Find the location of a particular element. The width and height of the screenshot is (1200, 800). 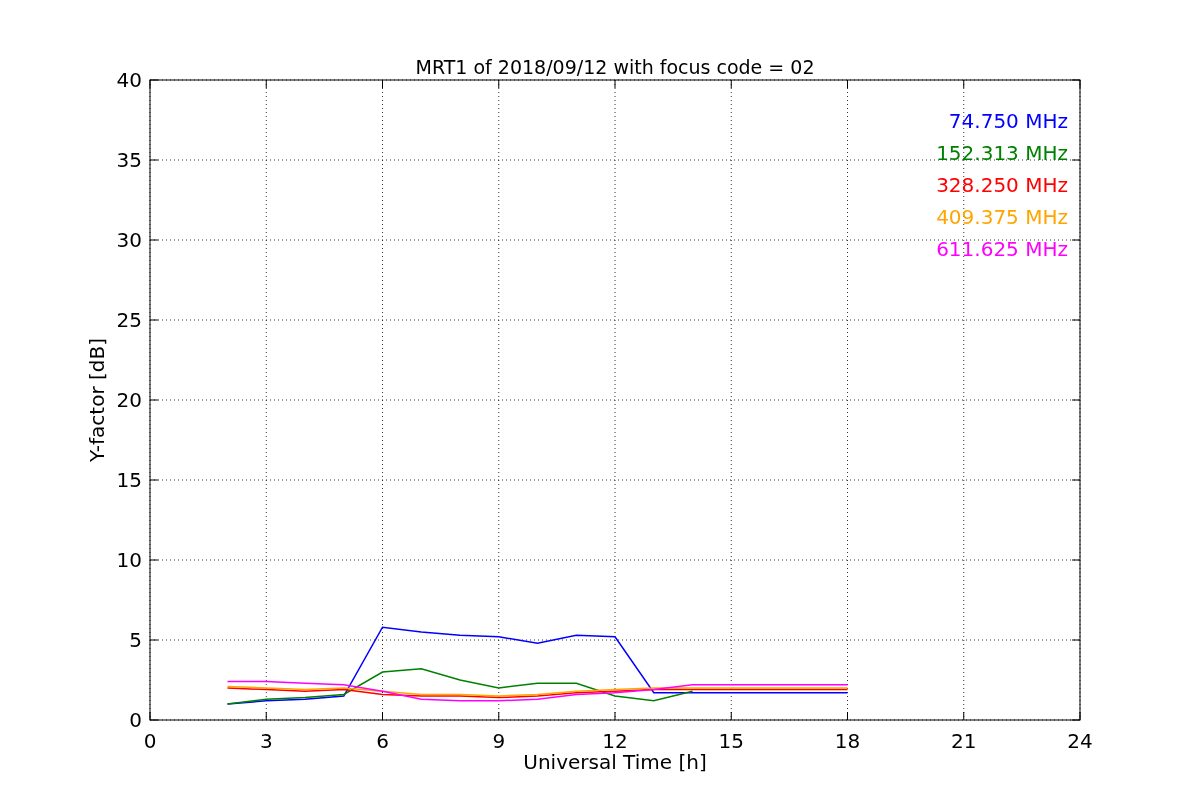

chart-title: MRT1 of 2018/09/12 with focus code = 02 is located at coordinates (615, 67).